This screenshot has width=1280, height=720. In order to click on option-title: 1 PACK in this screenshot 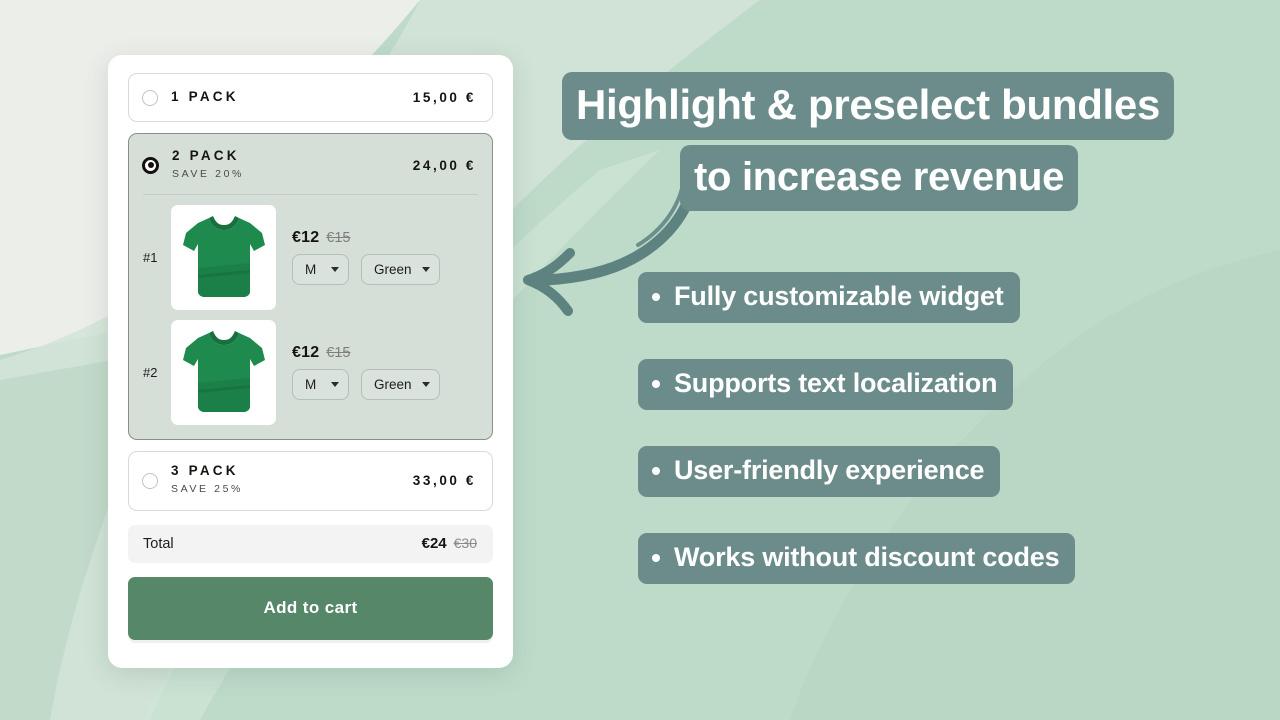, I will do `click(205, 97)`.